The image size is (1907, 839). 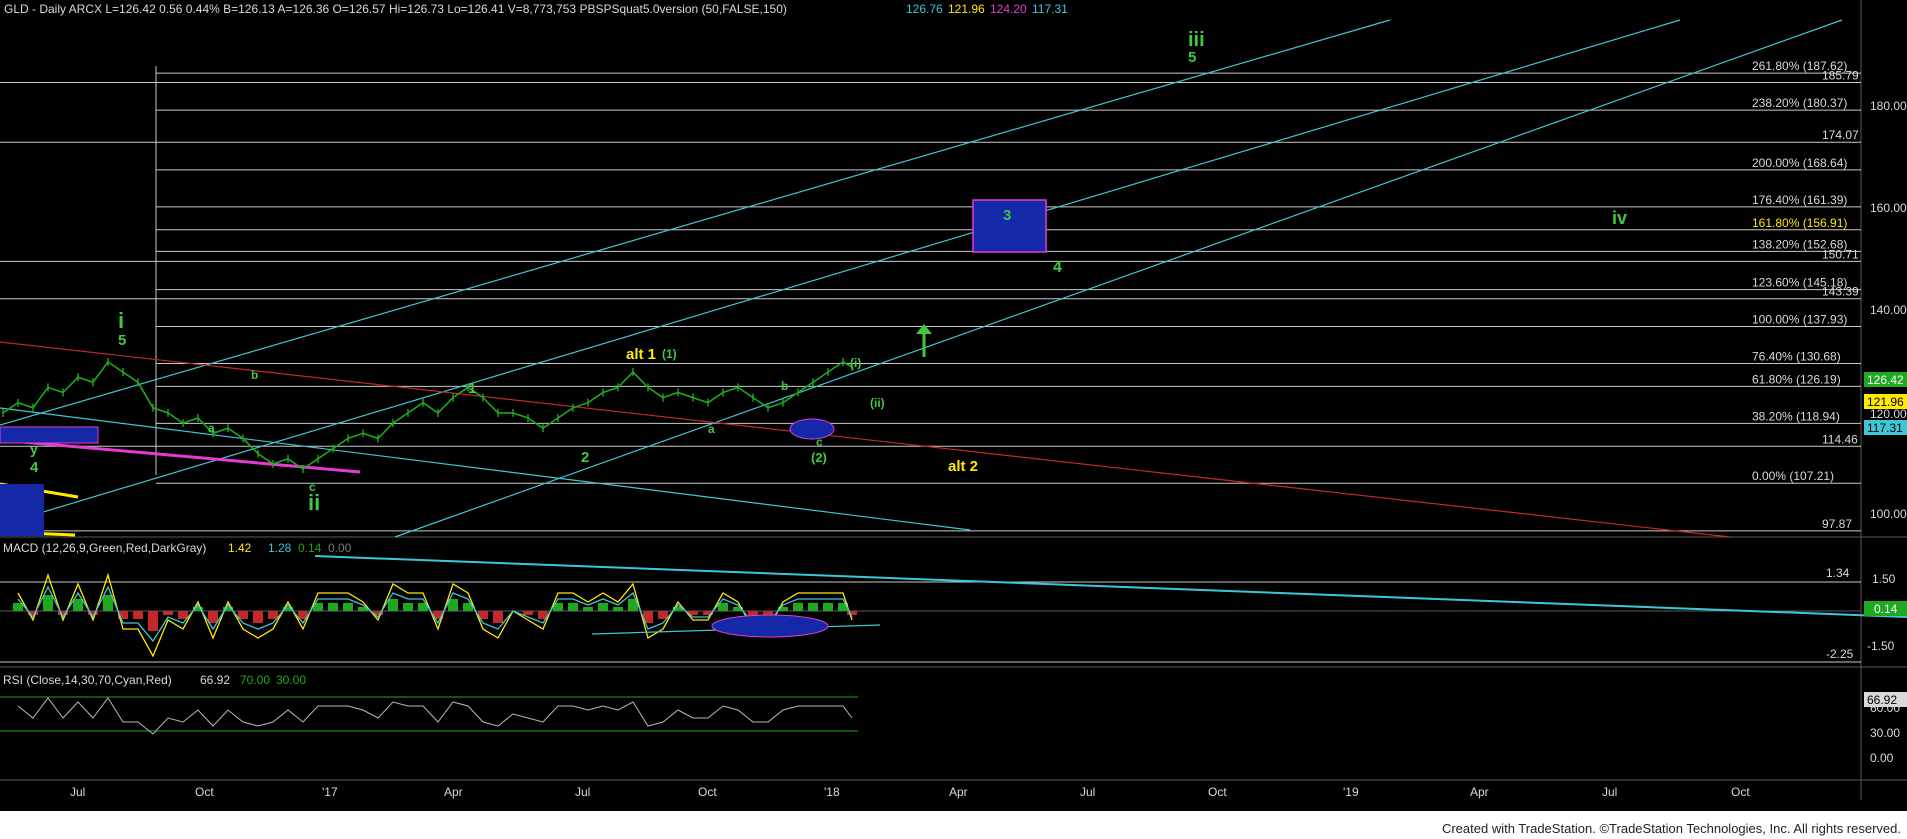 What do you see at coordinates (1479, 792) in the screenshot?
I see `x-tick-apr-19: Apr` at bounding box center [1479, 792].